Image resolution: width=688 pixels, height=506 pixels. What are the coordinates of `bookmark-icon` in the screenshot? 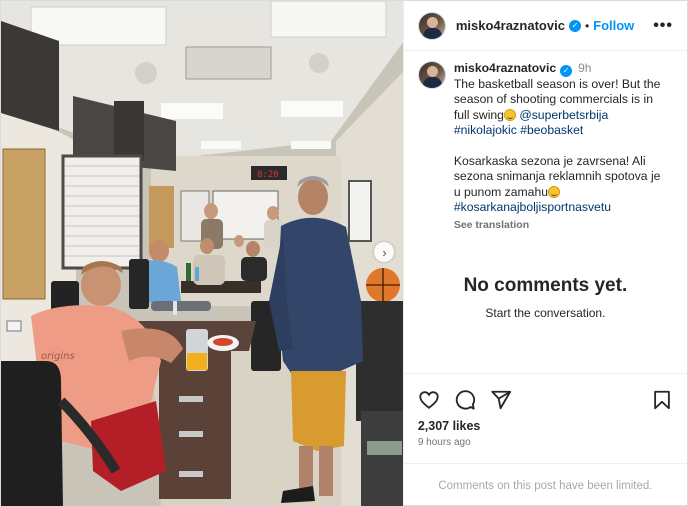 It's located at (662, 400).